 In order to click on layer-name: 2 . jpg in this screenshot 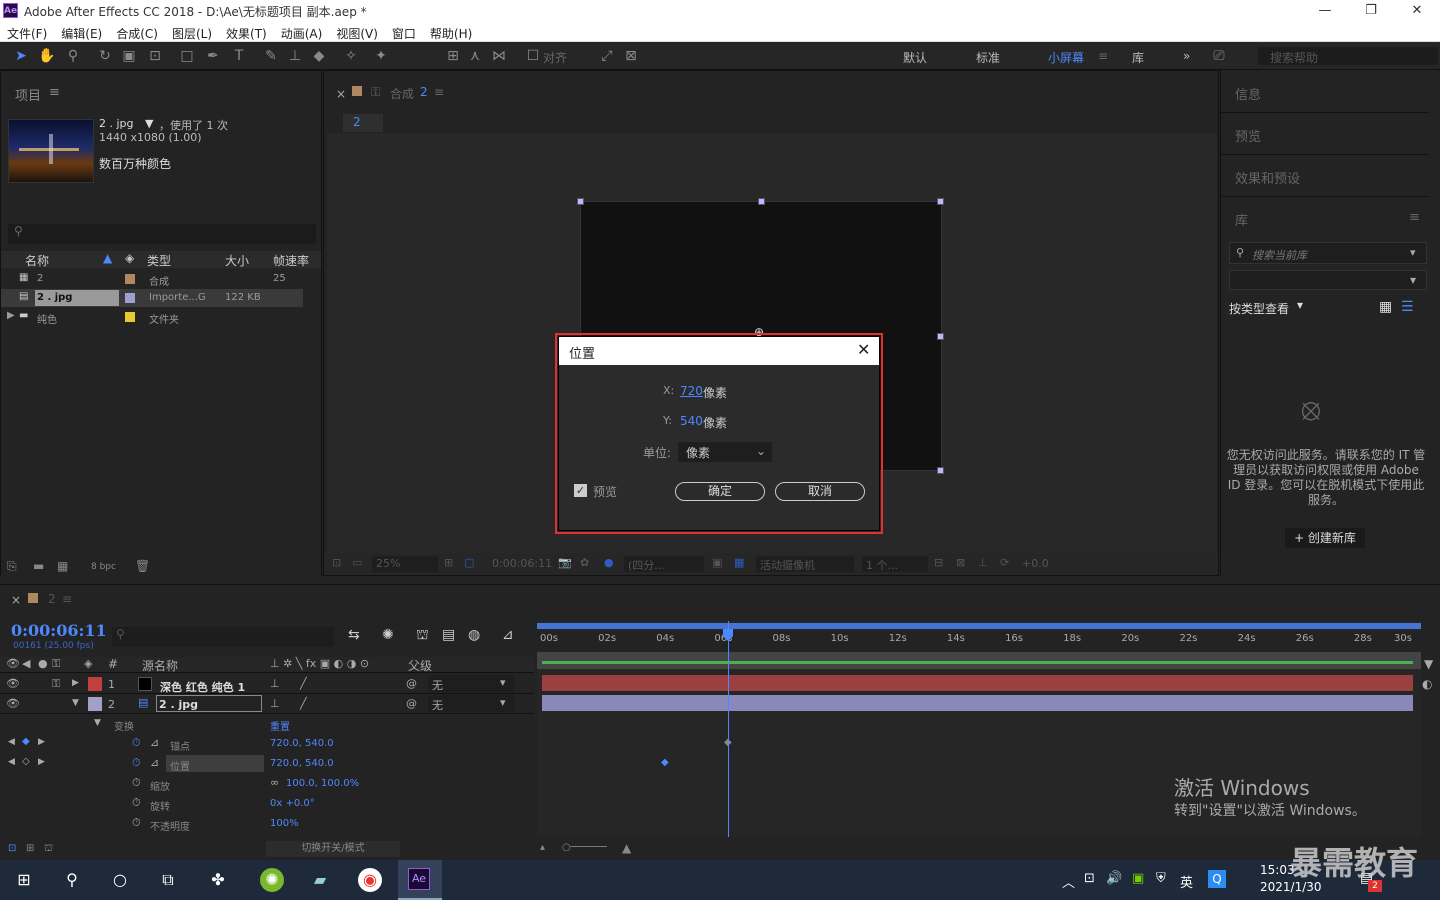, I will do `click(209, 703)`.